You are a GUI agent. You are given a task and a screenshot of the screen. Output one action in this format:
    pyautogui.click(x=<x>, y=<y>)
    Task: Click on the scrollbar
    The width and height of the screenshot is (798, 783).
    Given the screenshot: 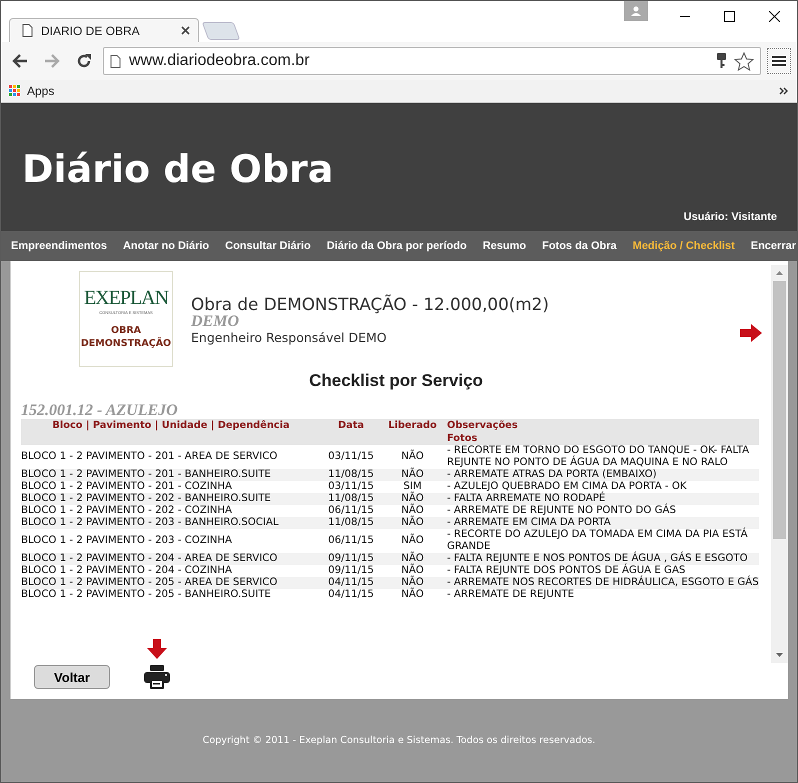 What is the action you would take?
    pyautogui.click(x=779, y=464)
    